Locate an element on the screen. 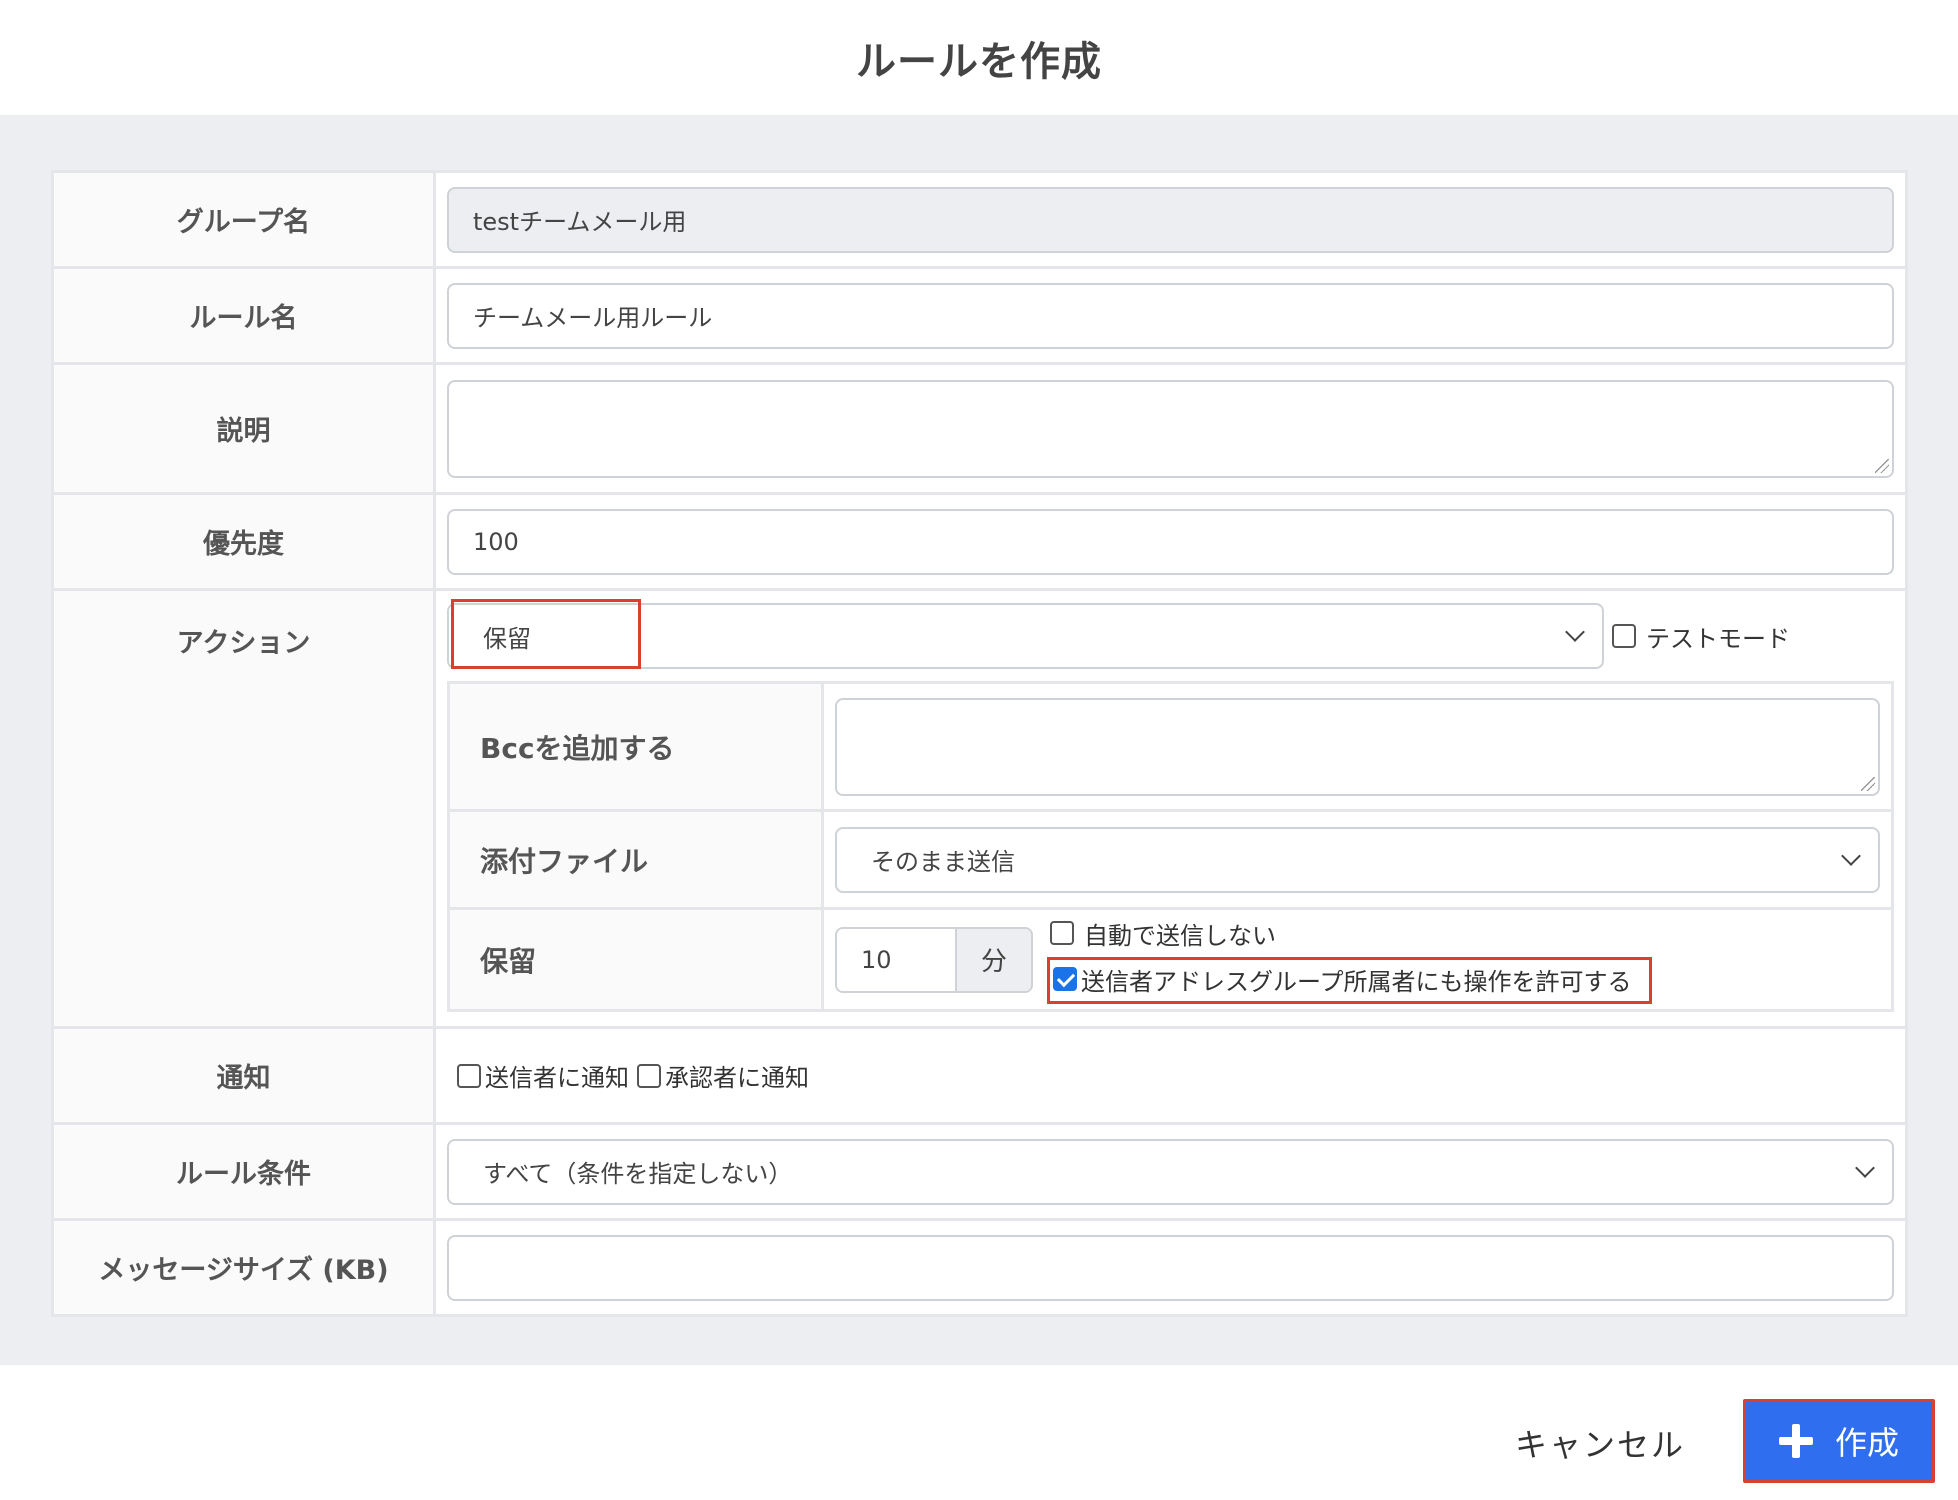  row-notification: 通知 送信者に通知 承認者に通知 is located at coordinates (979, 1075).